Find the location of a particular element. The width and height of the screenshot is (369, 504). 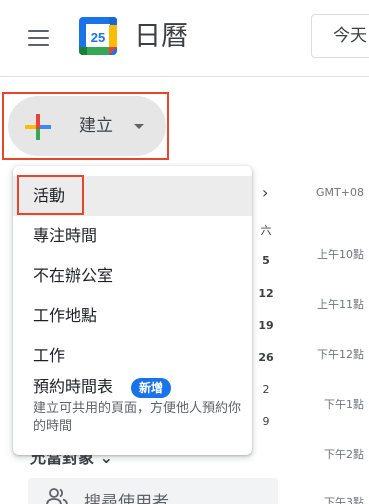

menu-item-task: 工作 is located at coordinates (132, 356).